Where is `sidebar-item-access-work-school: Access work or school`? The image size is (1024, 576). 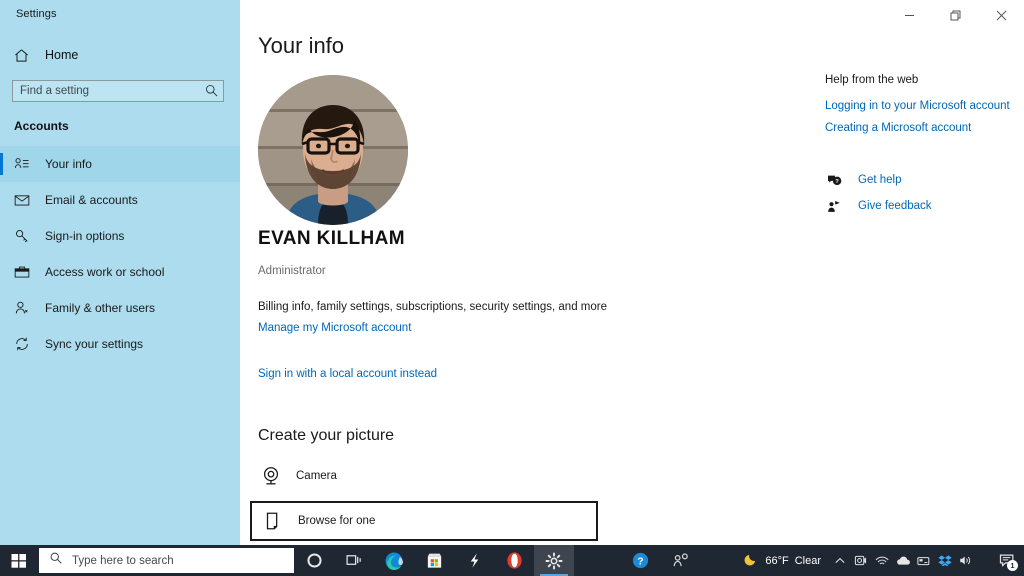 sidebar-item-access-work-school: Access work or school is located at coordinates (120, 272).